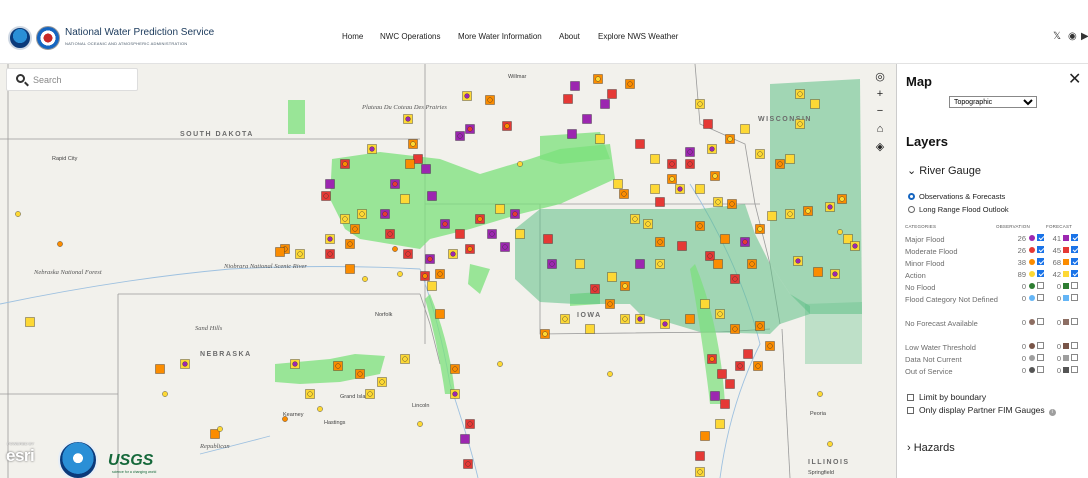 Image resolution: width=1088 pixels, height=478 pixels. I want to click on limit-by-boundary-checkbox, so click(910, 397).